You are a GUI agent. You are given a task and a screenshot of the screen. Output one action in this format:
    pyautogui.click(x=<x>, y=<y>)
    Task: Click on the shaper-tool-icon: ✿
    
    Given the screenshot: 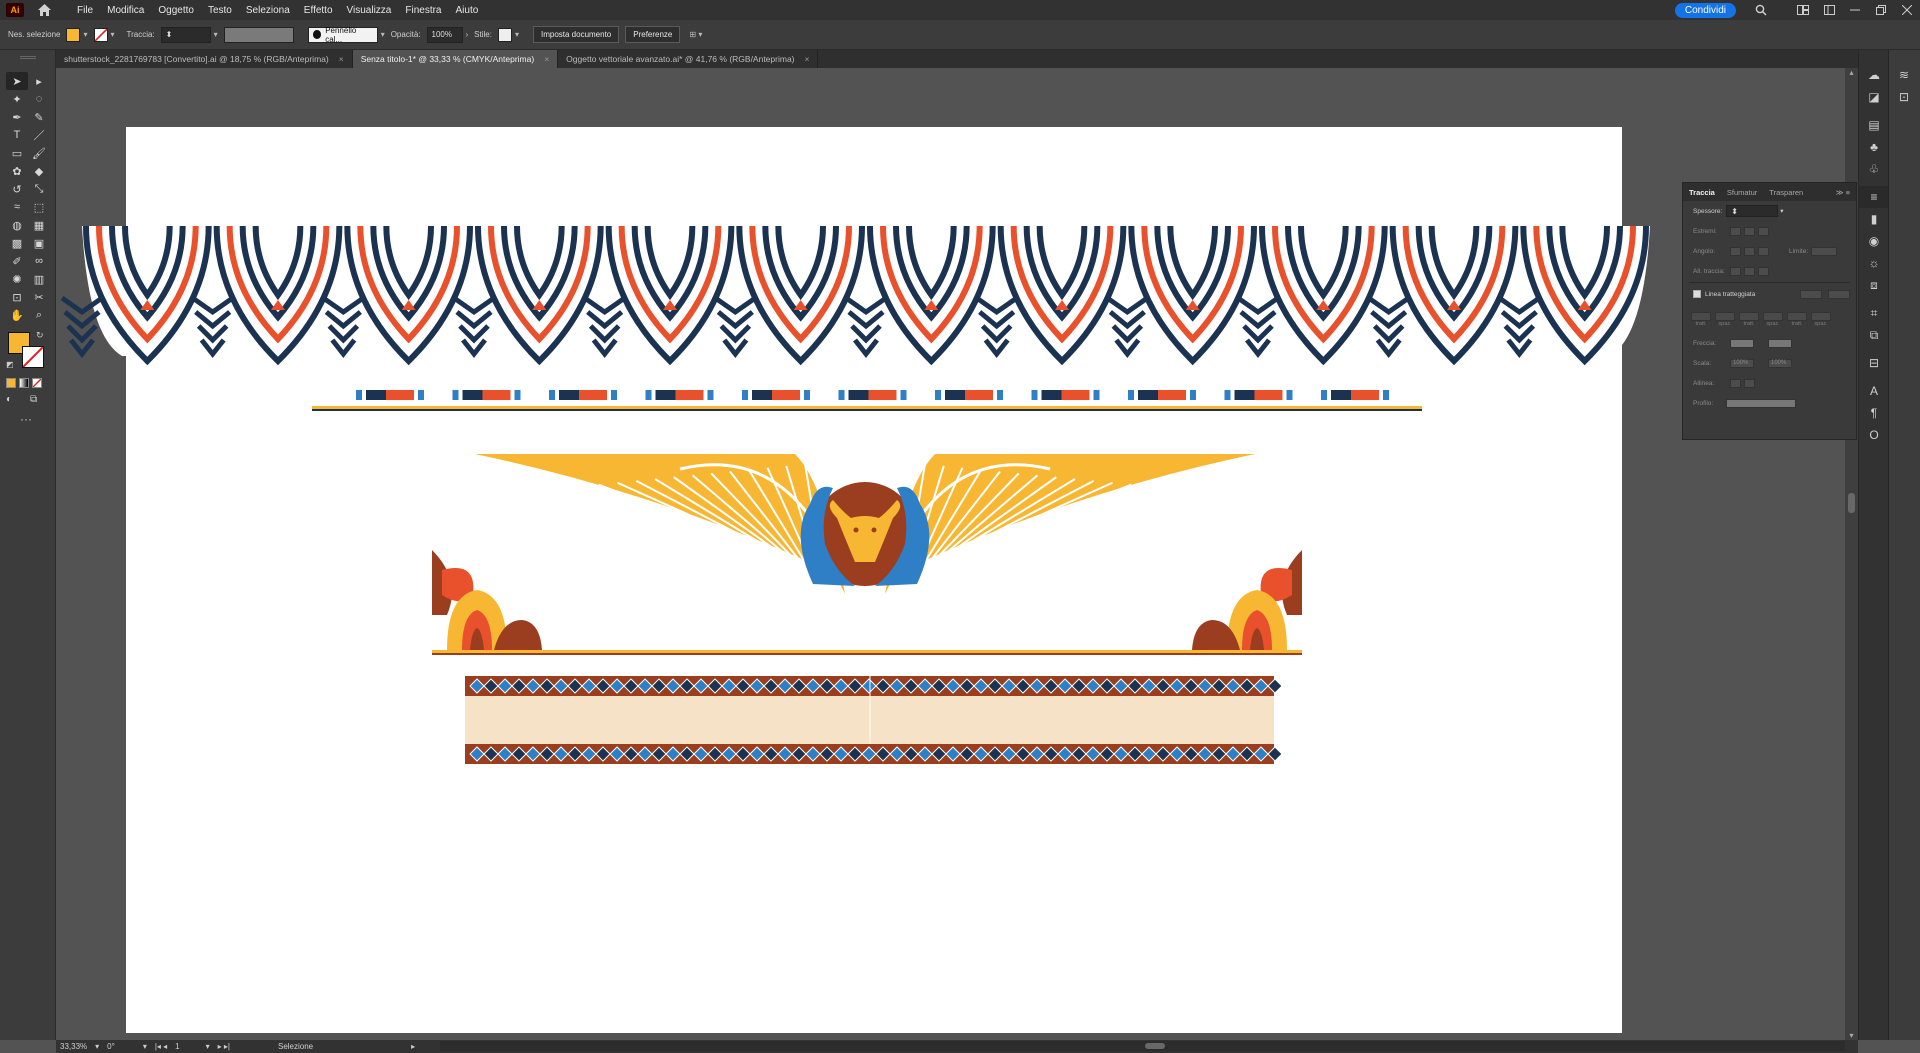 What is the action you would take?
    pyautogui.click(x=17, y=171)
    